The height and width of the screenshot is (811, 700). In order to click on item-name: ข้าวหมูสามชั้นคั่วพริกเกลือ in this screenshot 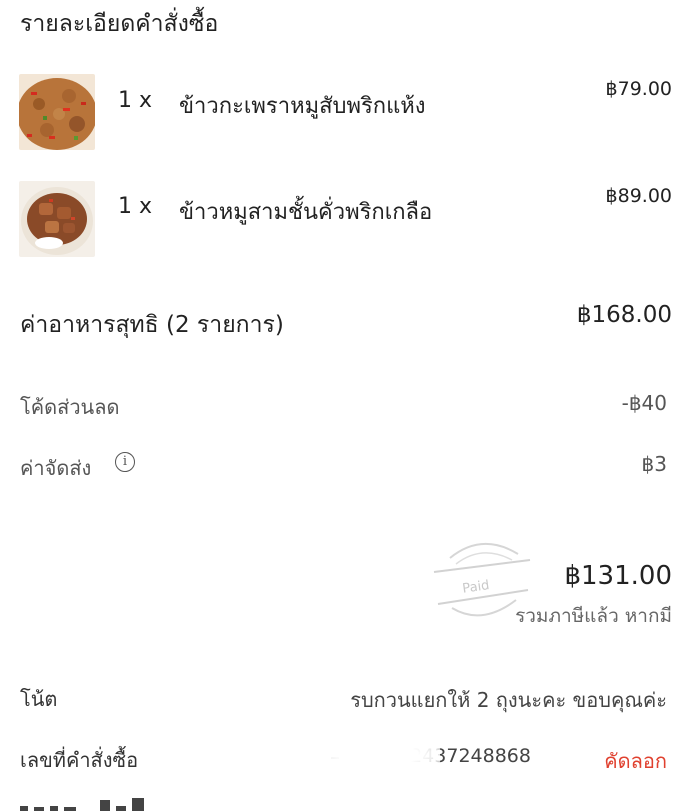, I will do `click(306, 212)`.